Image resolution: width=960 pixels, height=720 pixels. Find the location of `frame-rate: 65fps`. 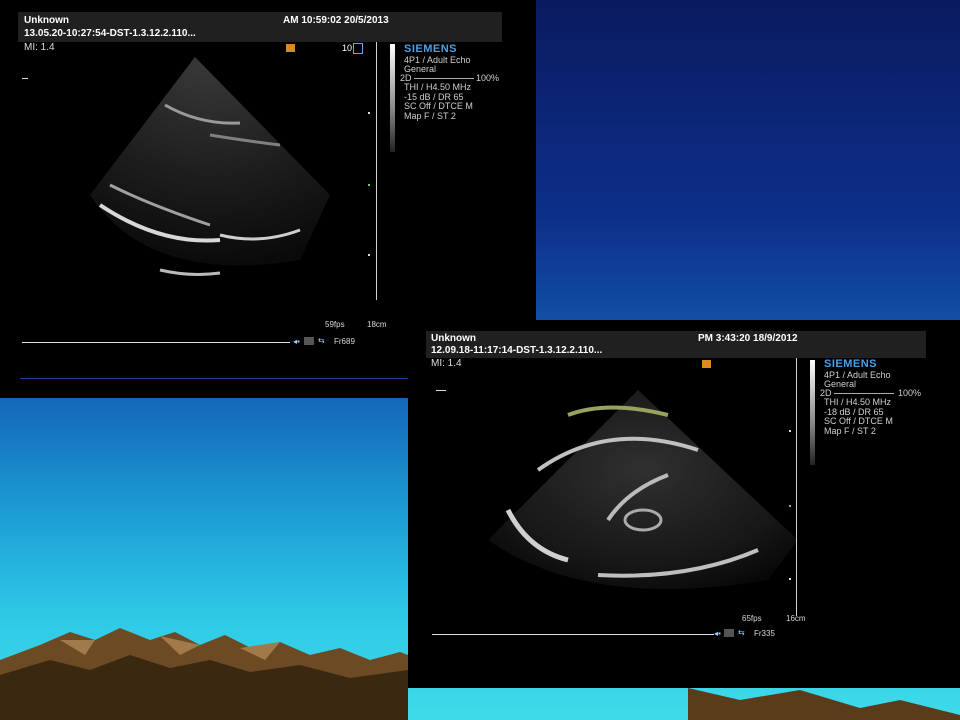

frame-rate: 65fps is located at coordinates (752, 618).